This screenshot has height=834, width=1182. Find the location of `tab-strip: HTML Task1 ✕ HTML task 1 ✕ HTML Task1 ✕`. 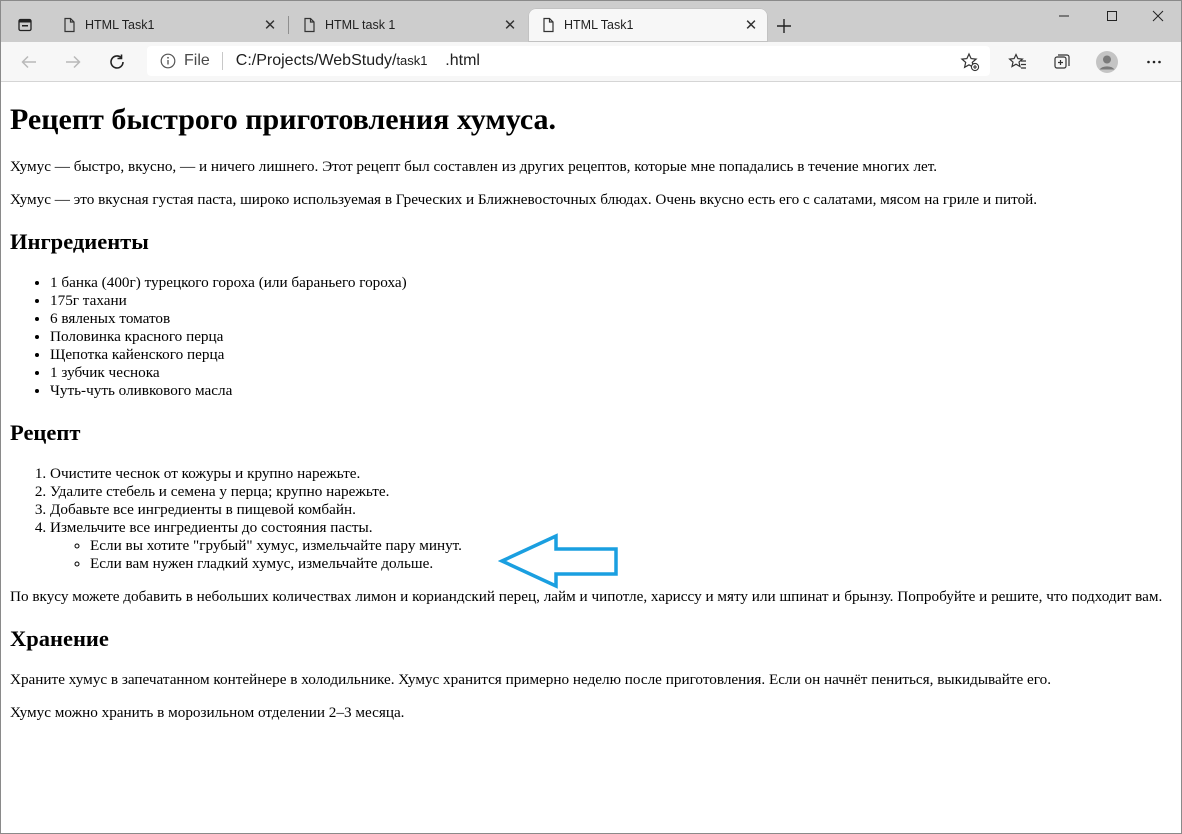

tab-strip: HTML Task1 ✕ HTML task 1 ✕ HTML Task1 ✕ is located at coordinates (591, 21).